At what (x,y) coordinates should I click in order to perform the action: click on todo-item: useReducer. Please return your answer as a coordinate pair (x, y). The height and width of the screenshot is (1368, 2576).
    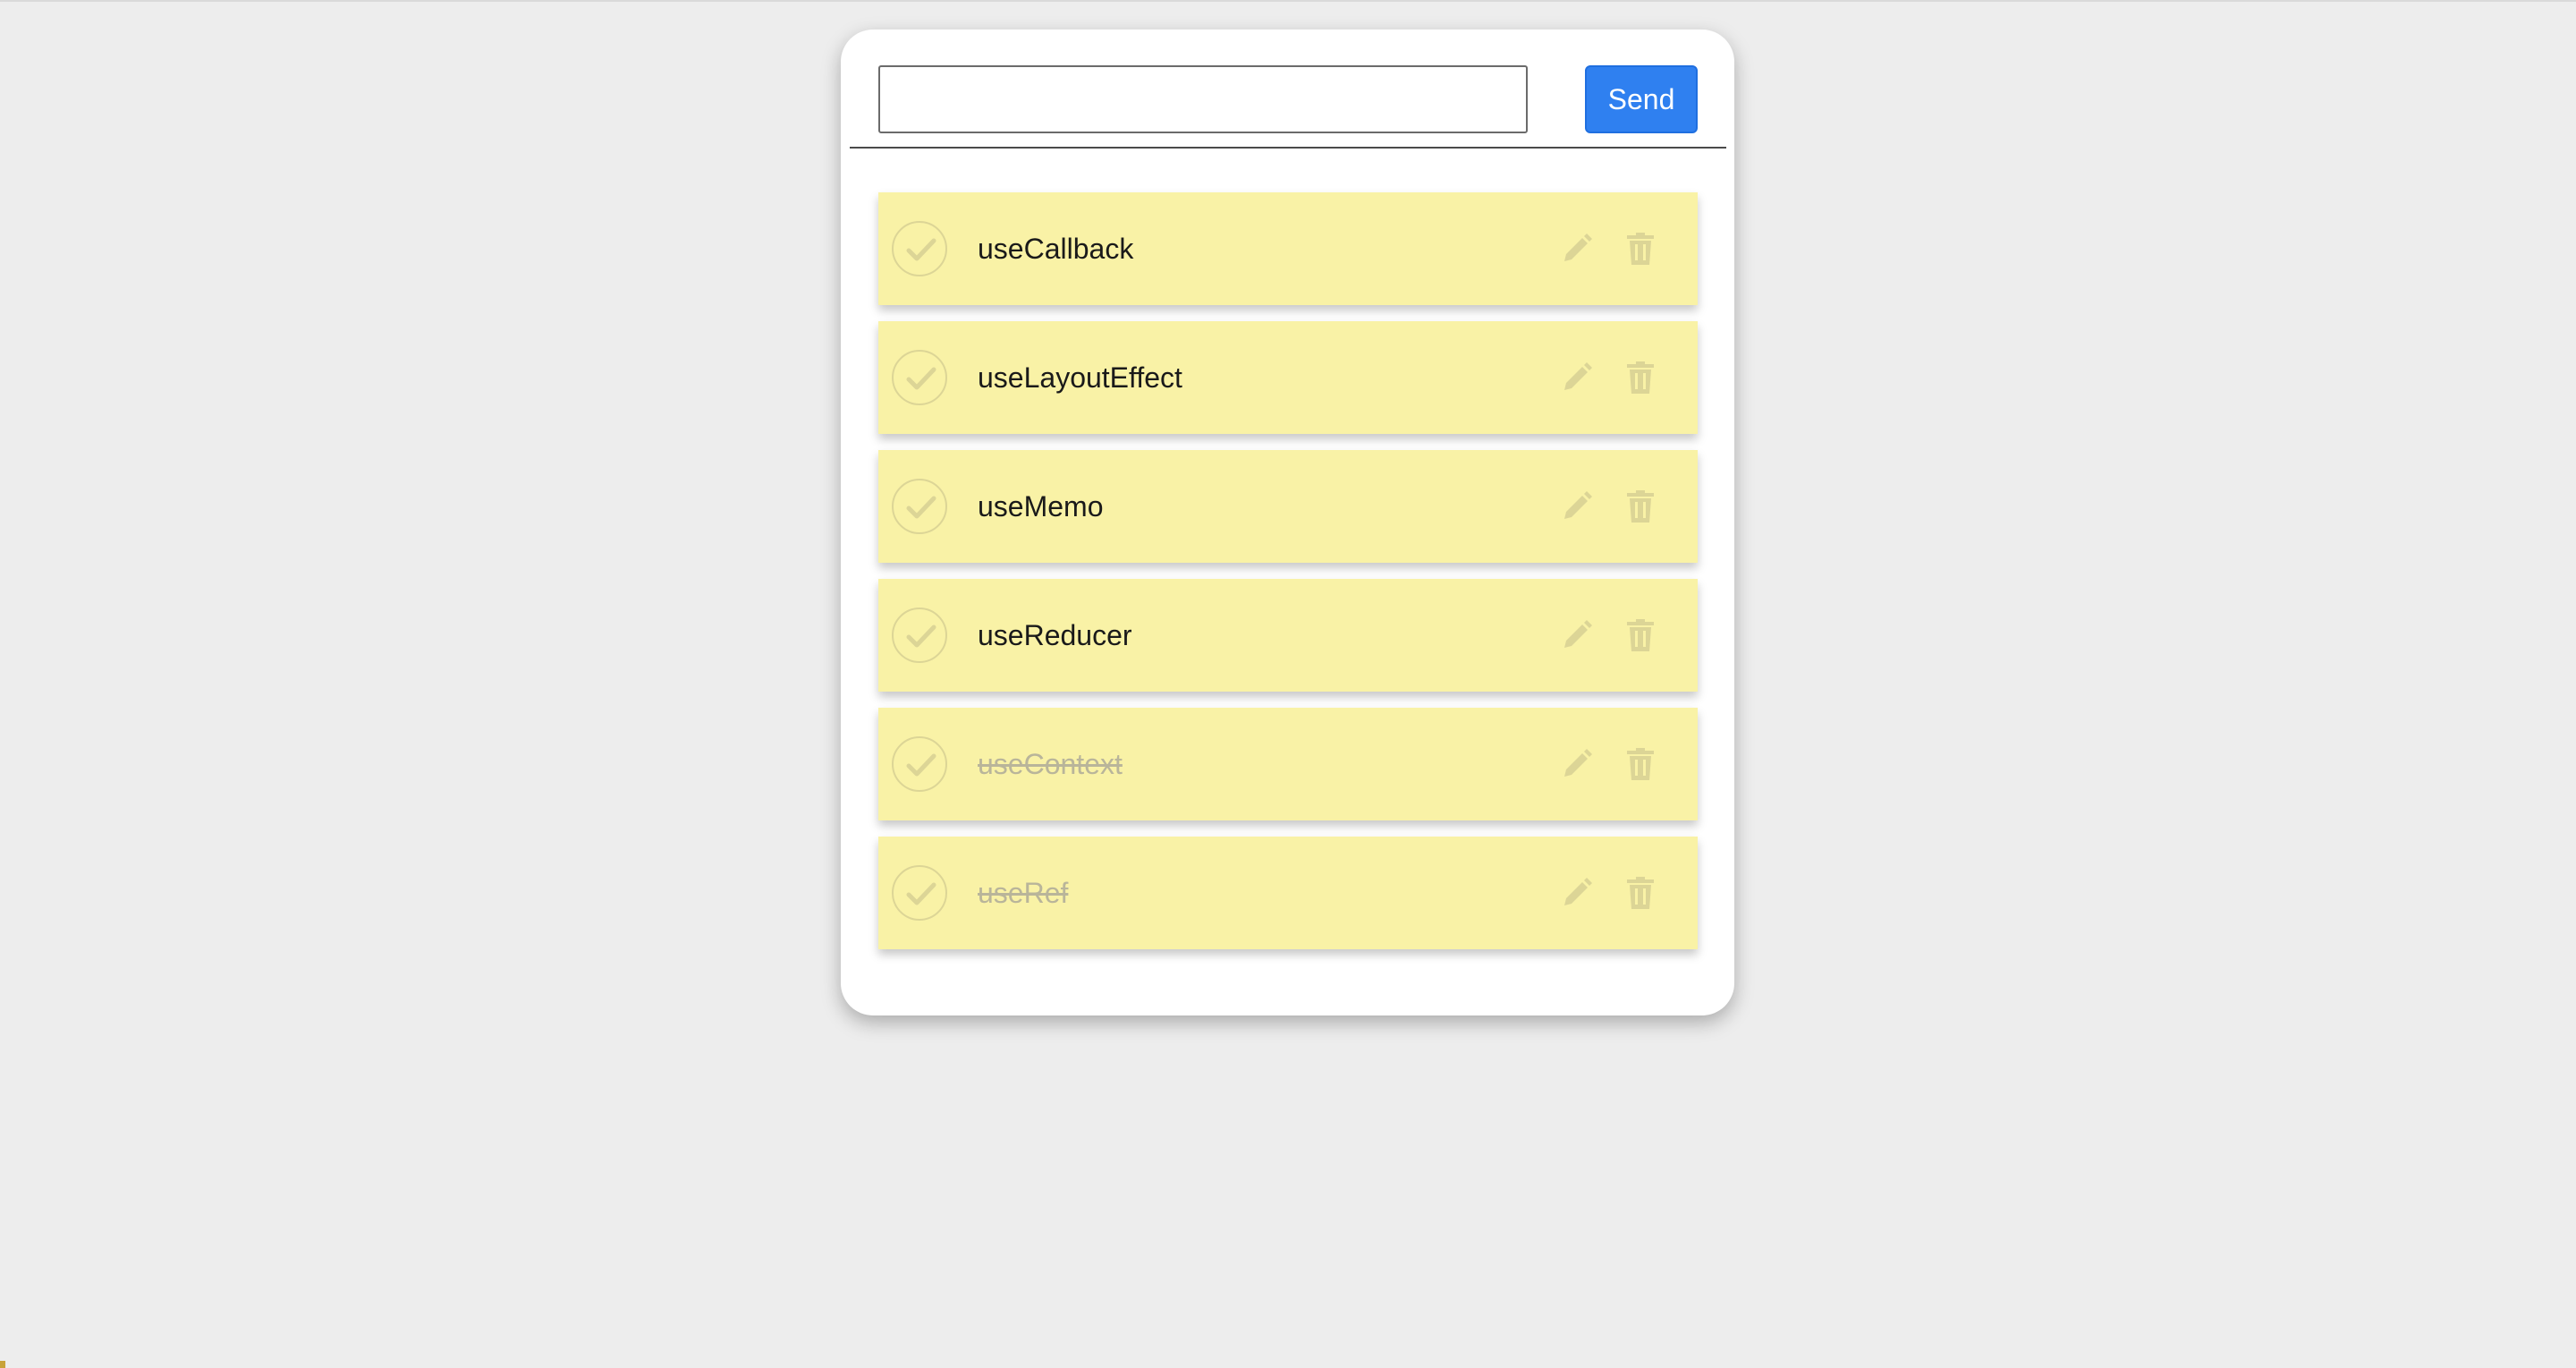
    Looking at the image, I should click on (1288, 635).